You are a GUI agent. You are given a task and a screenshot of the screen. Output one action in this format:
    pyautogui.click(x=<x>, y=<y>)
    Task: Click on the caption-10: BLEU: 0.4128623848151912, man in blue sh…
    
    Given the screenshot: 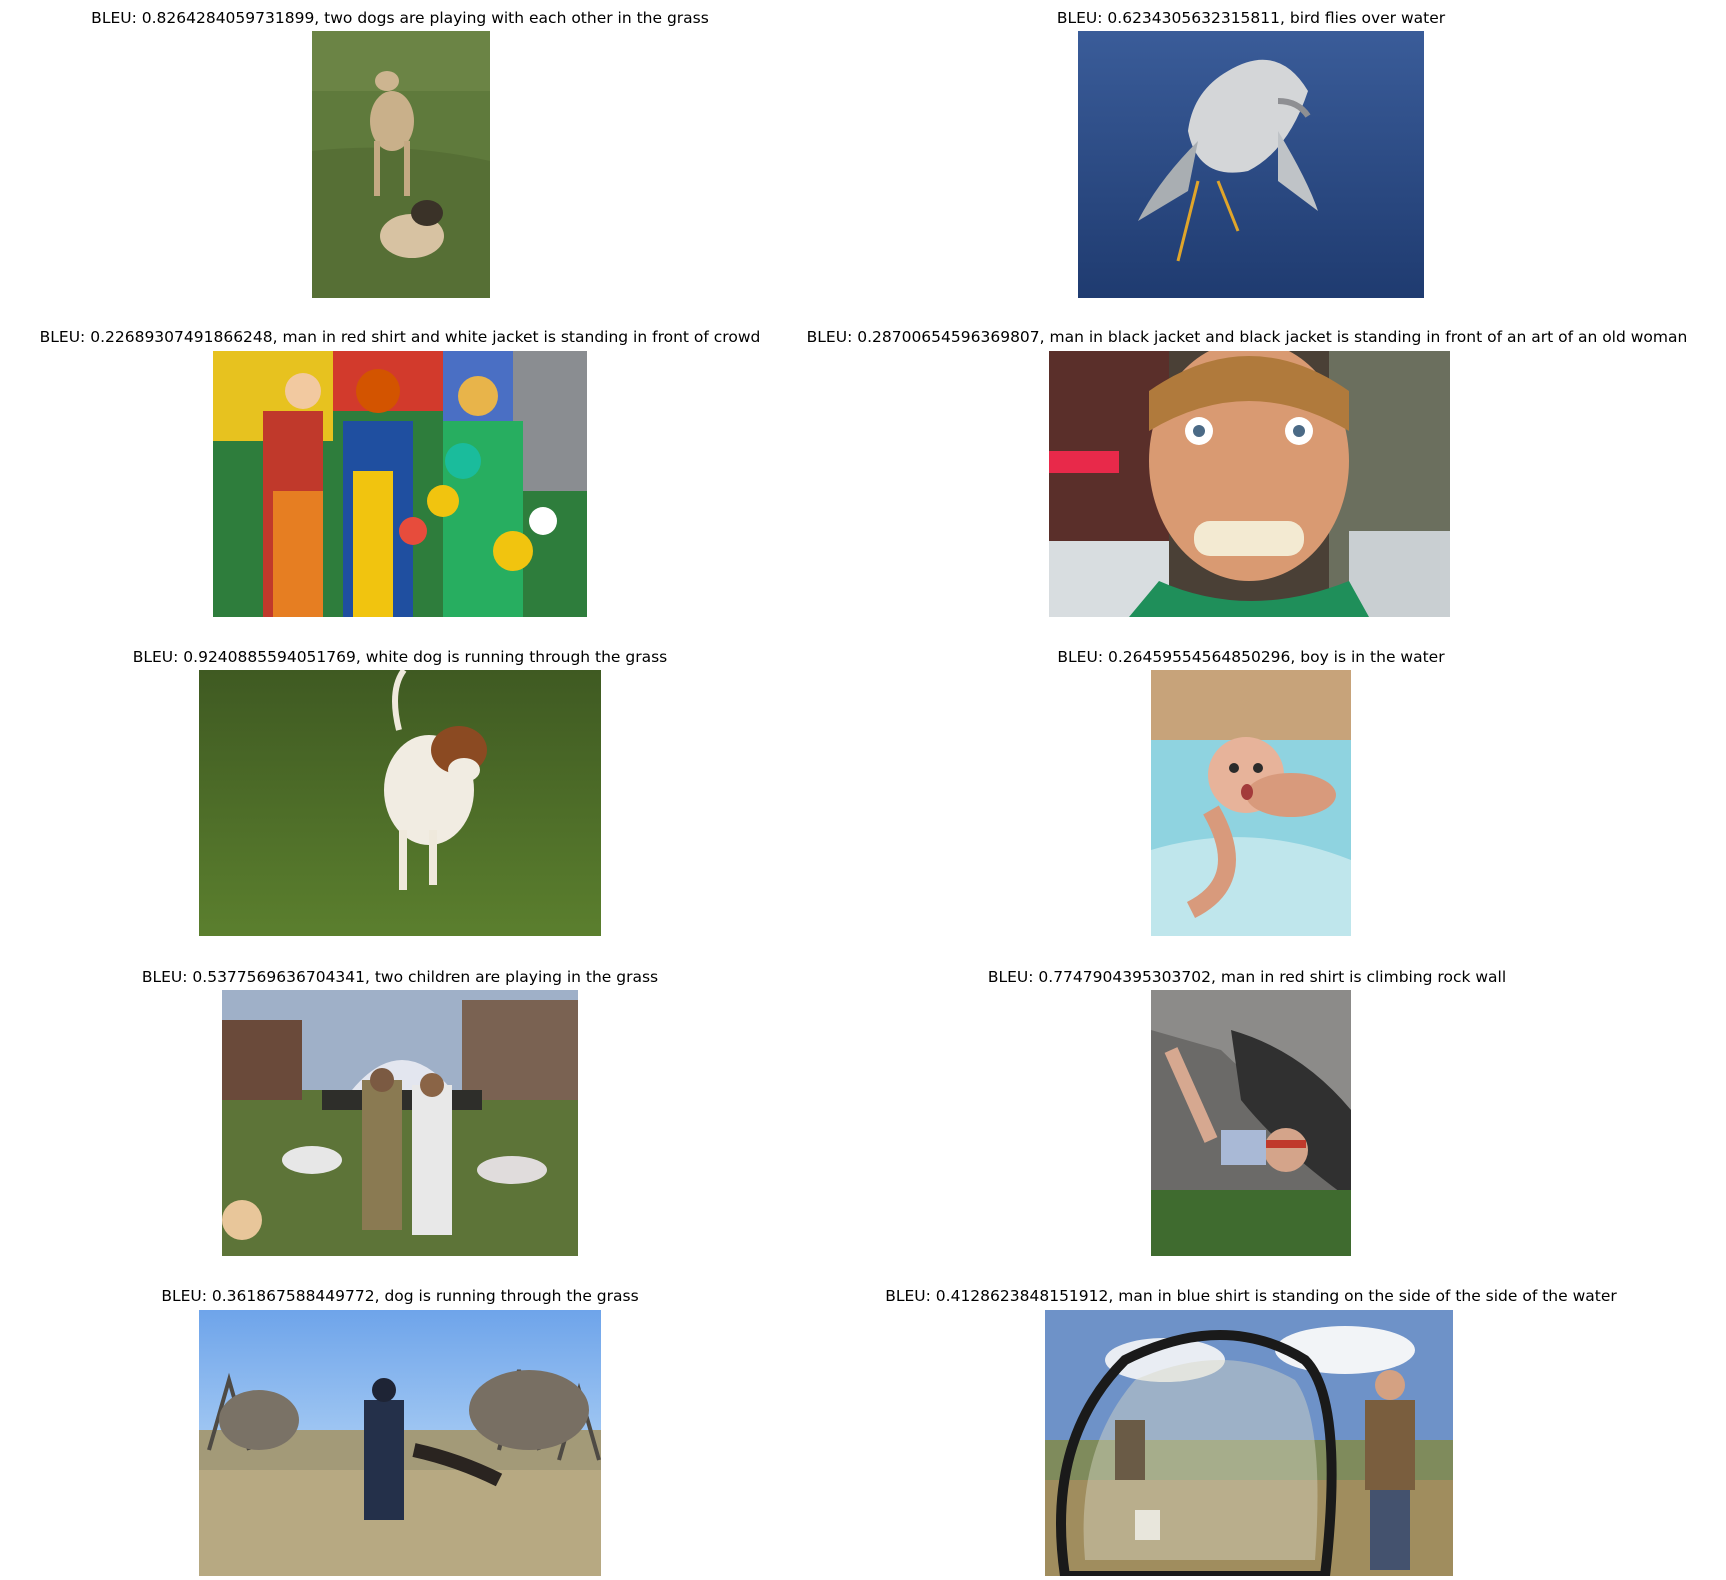 What is the action you would take?
    pyautogui.click(x=1251, y=1296)
    